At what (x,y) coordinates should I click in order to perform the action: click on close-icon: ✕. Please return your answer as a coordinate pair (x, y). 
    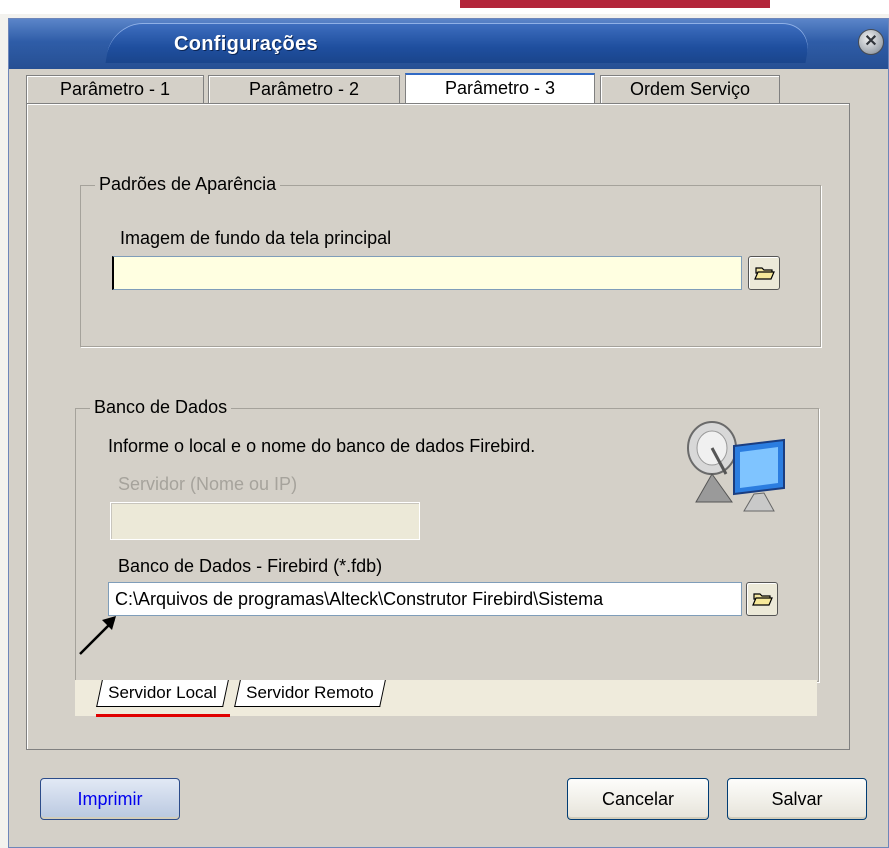
    Looking at the image, I should click on (871, 41).